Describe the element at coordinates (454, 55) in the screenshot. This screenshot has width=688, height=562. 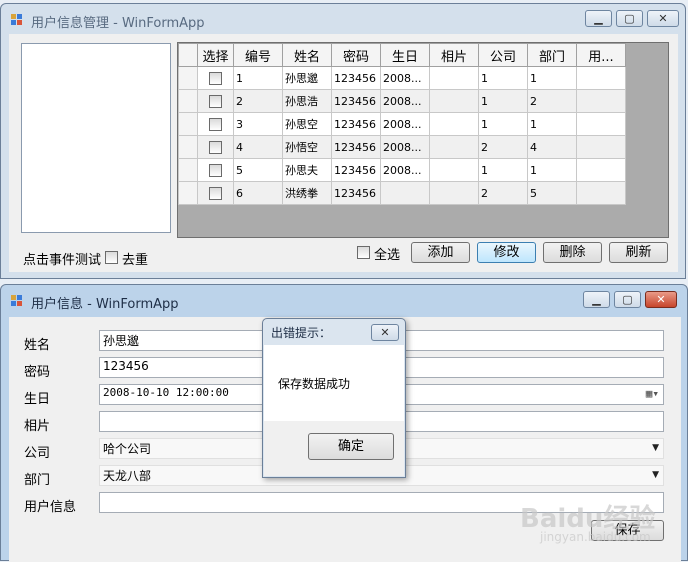
I see `column-header-photo: 相片` at that location.